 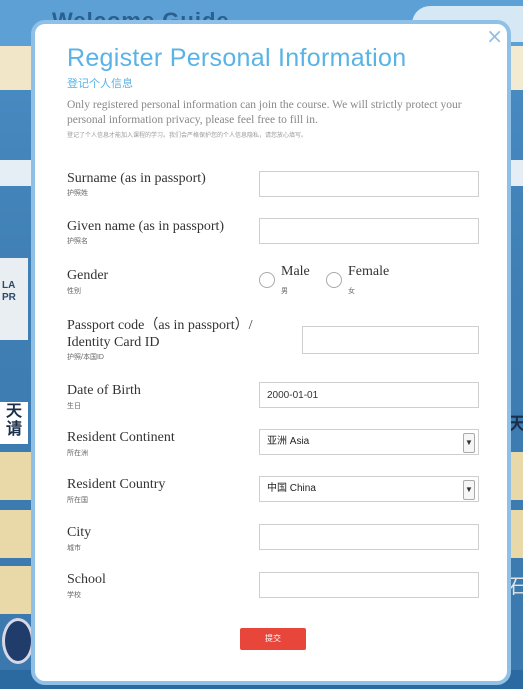 I want to click on continent-select: 亚洲 Asia ▼, so click(x=369, y=442).